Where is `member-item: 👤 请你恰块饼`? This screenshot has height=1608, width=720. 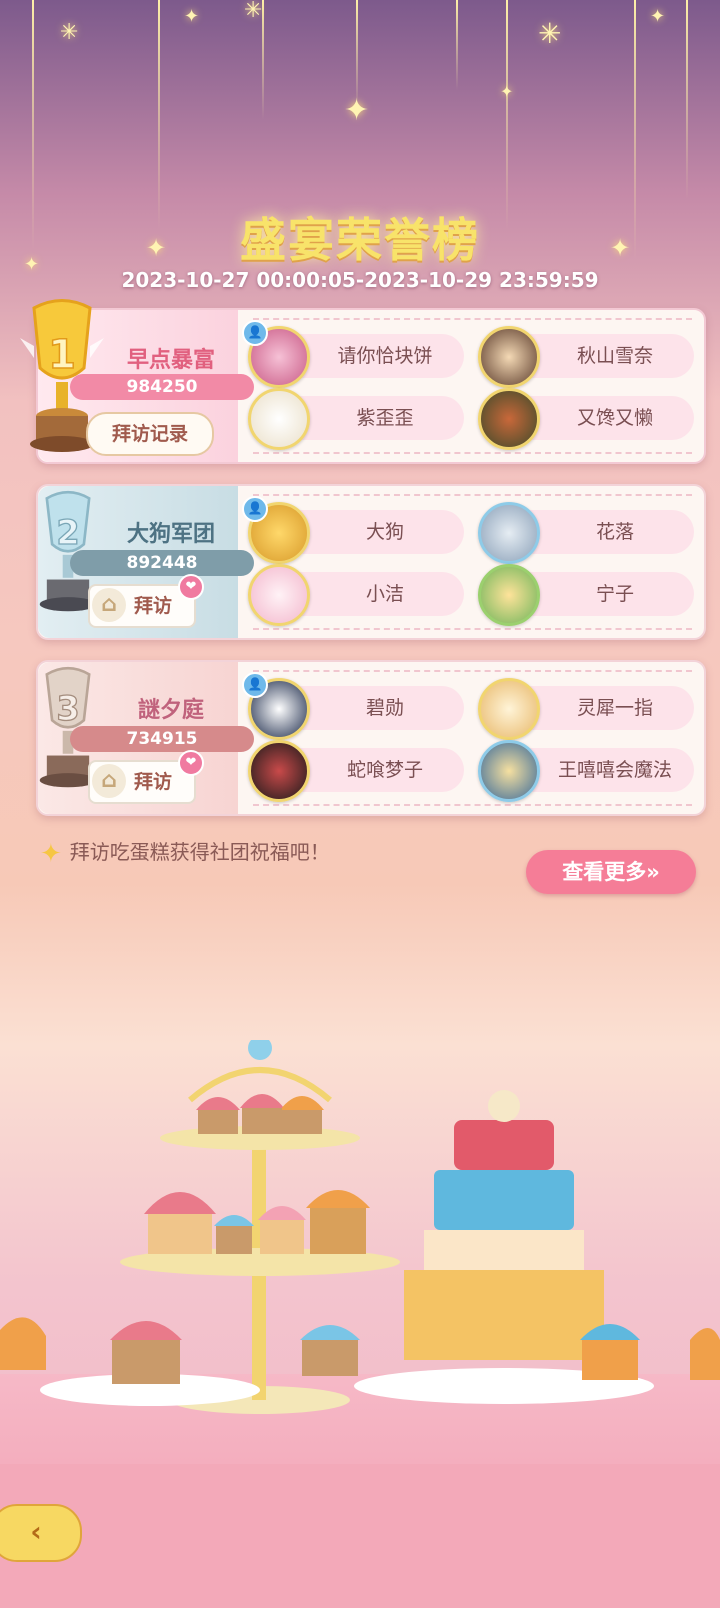 member-item: 👤 请你恰块饼 is located at coordinates (353, 354).